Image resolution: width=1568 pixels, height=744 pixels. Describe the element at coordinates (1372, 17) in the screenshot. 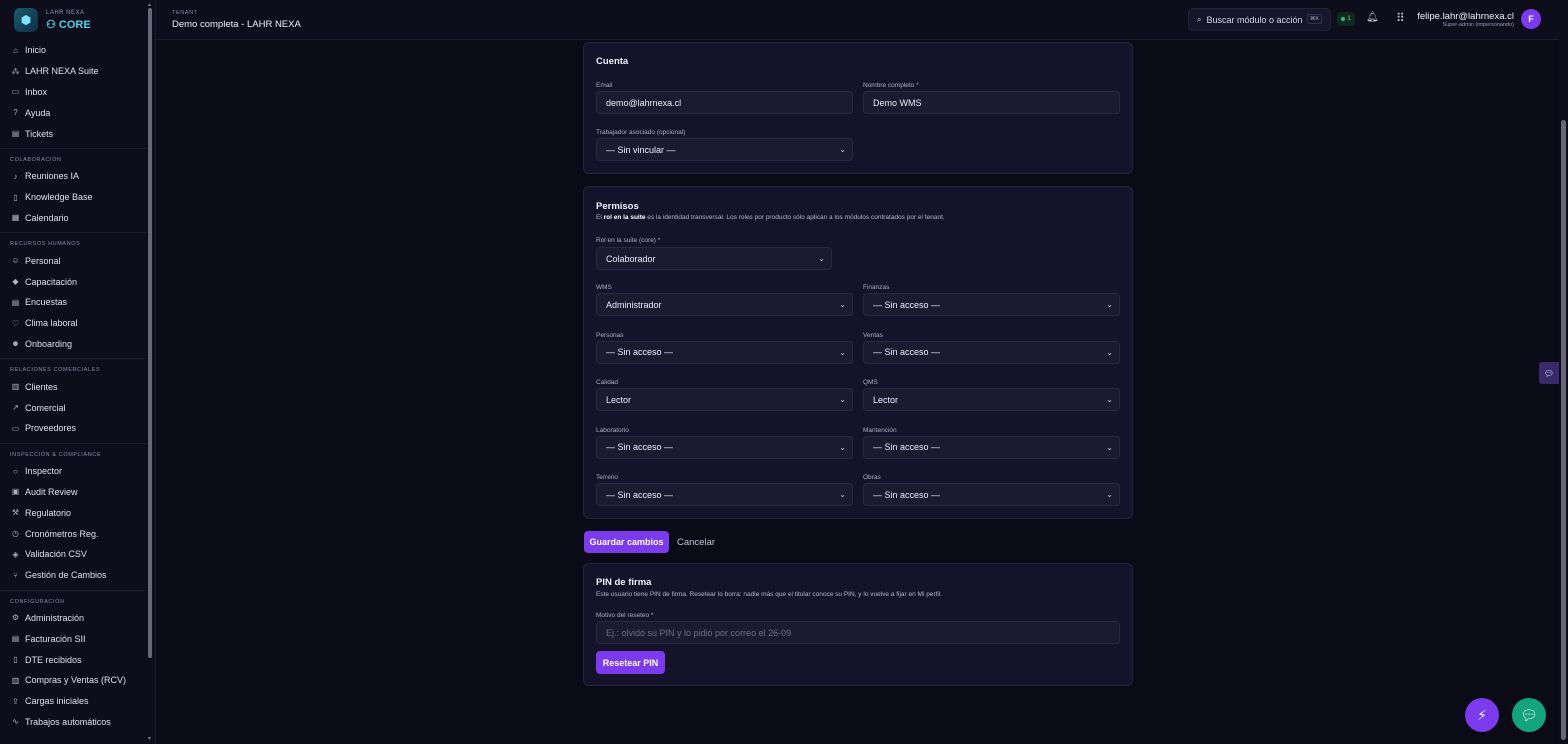

I see `bell-icon: 🔔︎` at that location.